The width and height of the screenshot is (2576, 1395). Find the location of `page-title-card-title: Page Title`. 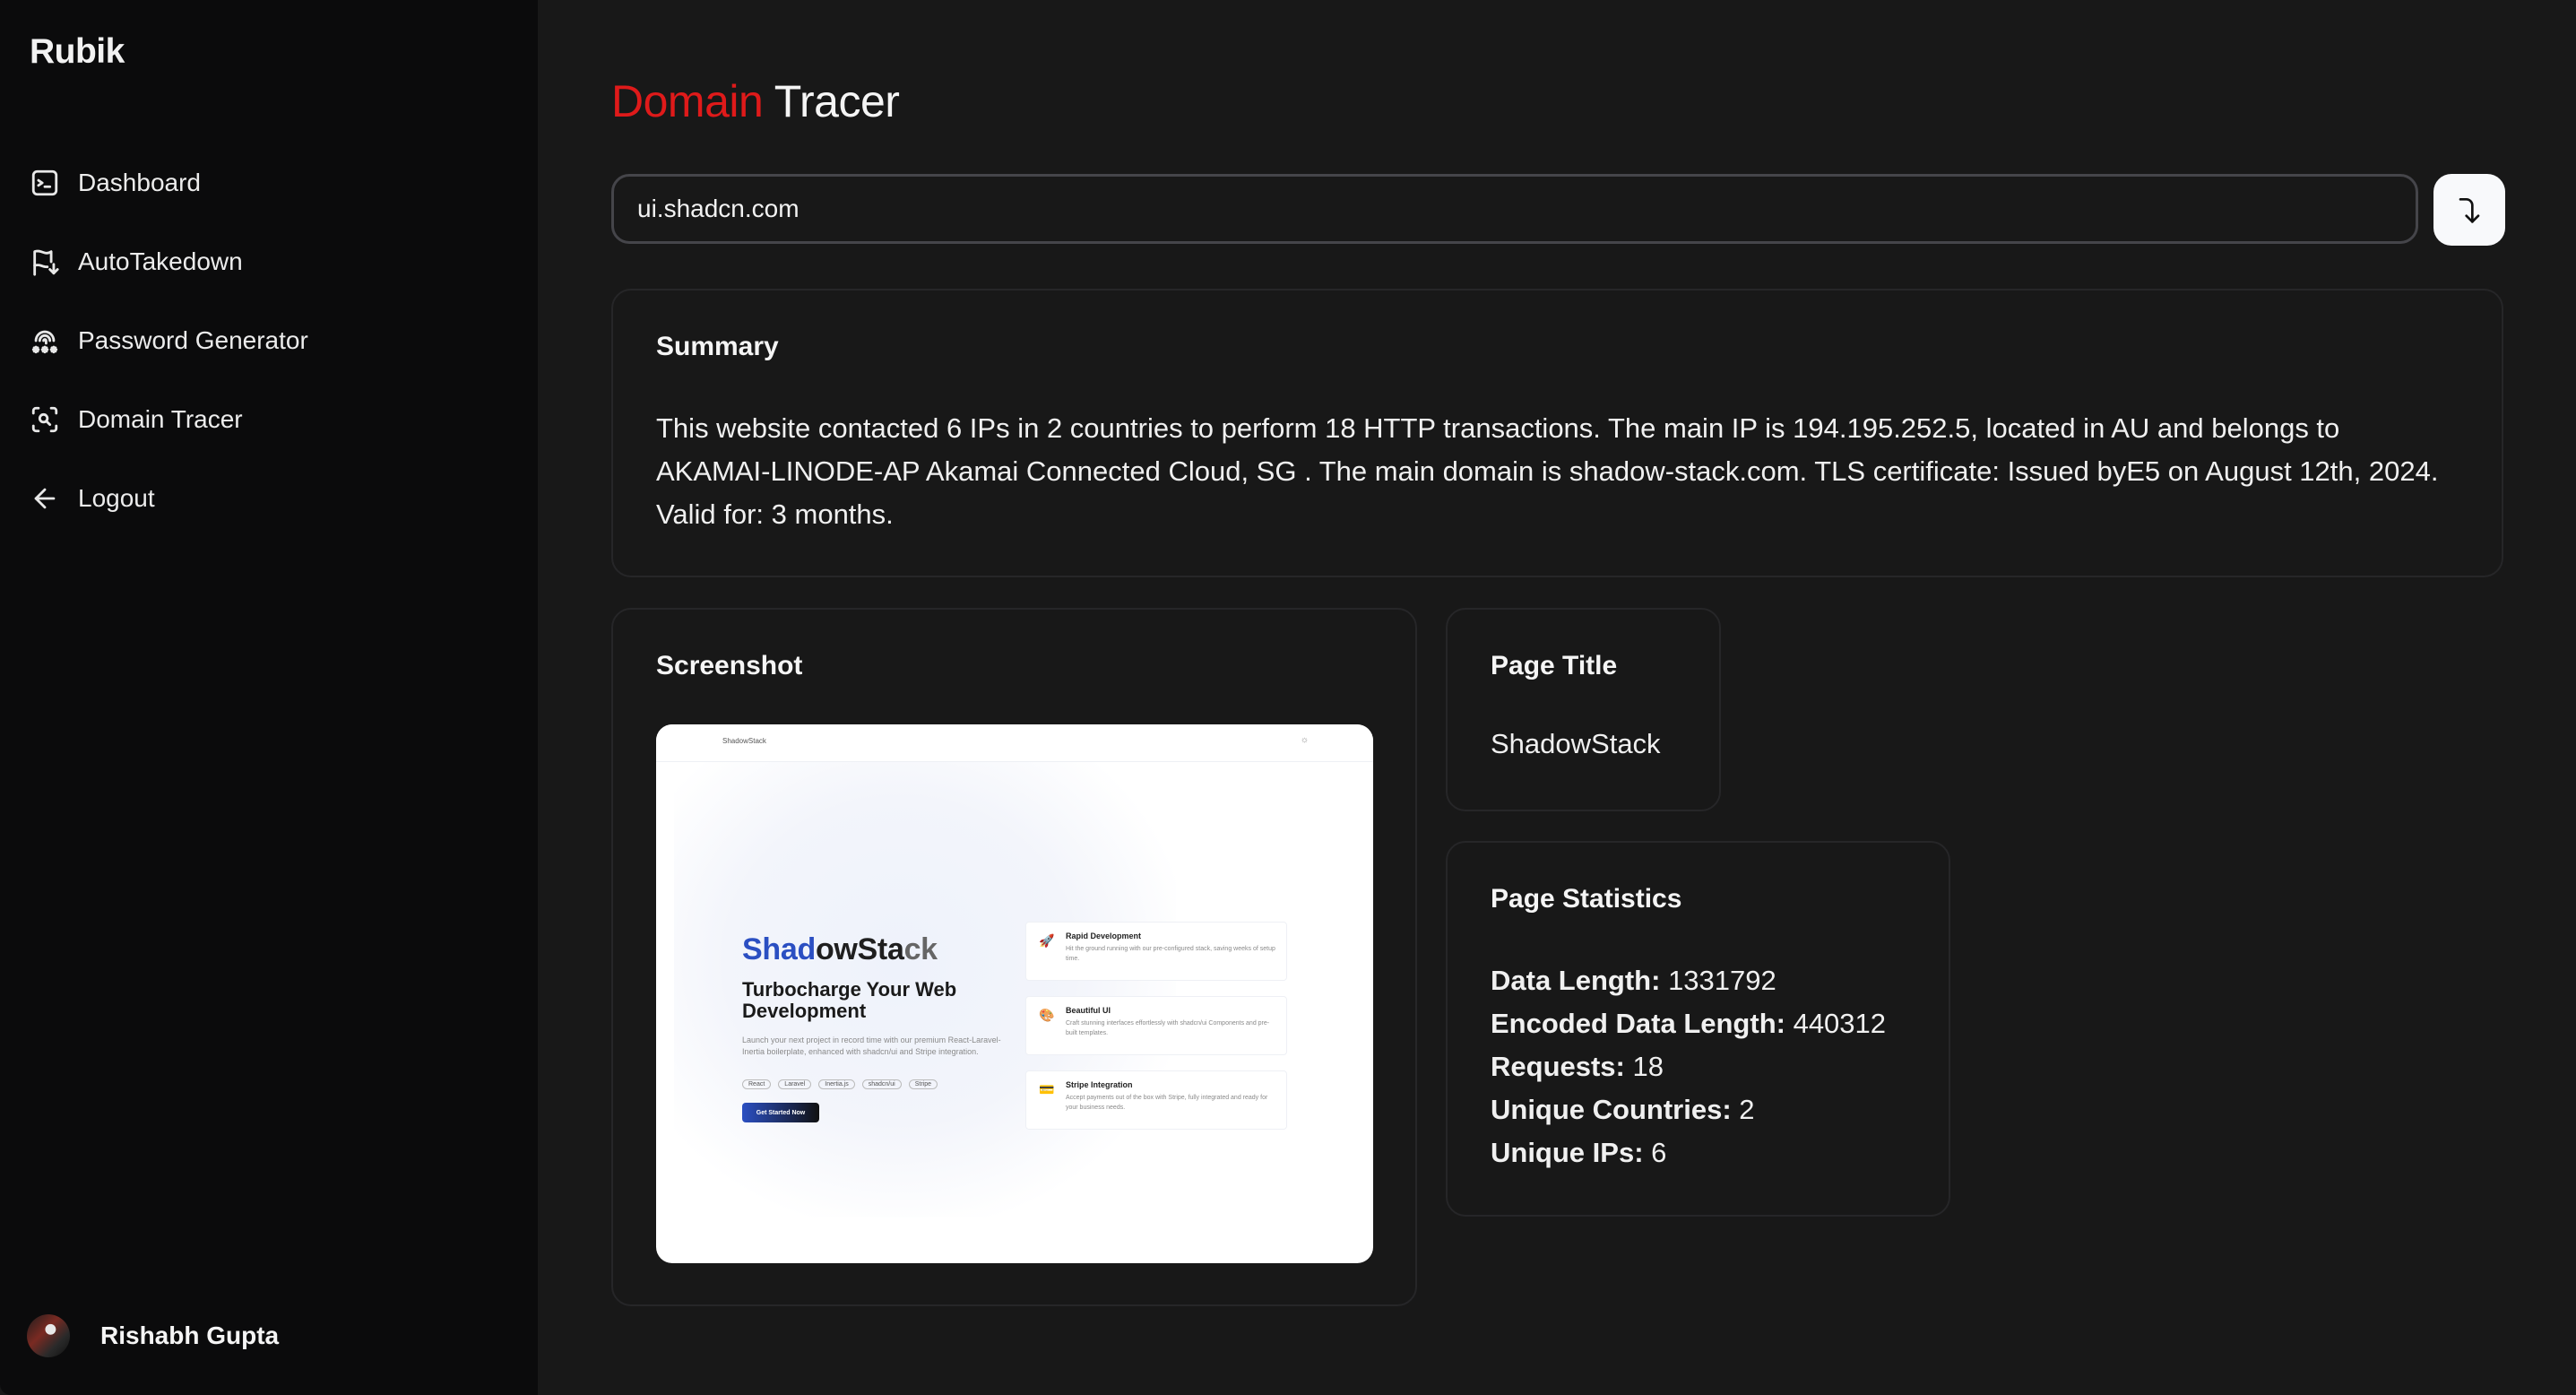

page-title-card-title: Page Title is located at coordinates (1554, 665).